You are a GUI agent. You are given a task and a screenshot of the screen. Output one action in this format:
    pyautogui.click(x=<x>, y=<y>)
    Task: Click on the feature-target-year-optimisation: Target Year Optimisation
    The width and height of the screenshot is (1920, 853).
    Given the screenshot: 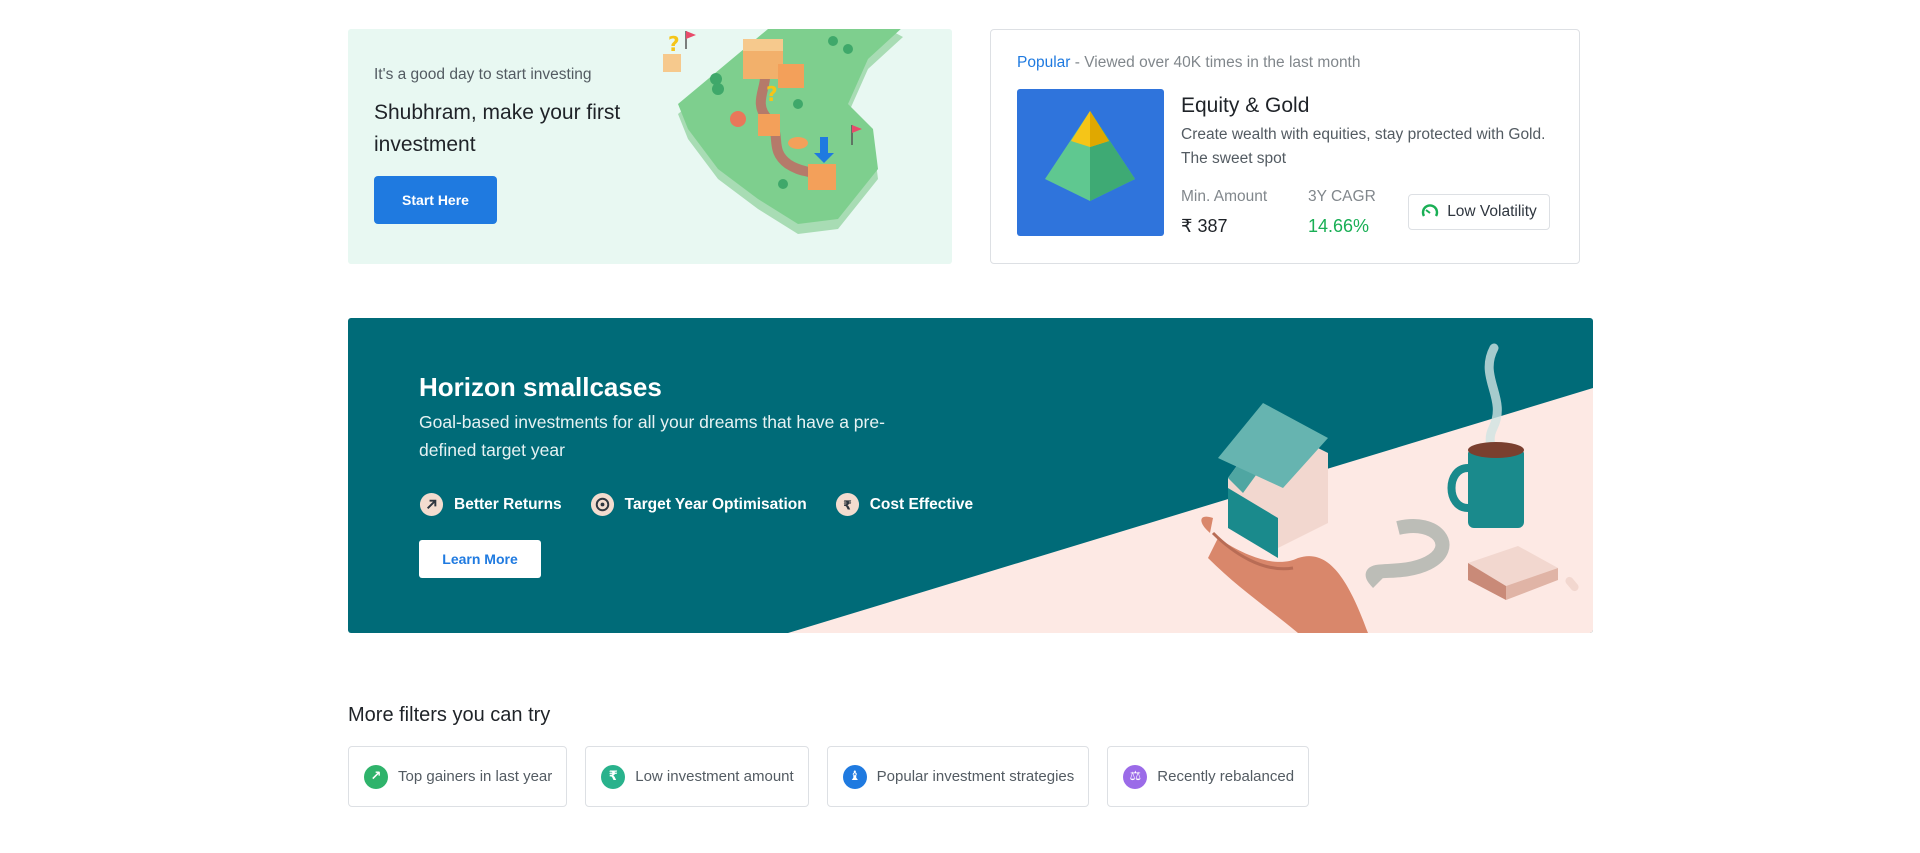 What is the action you would take?
    pyautogui.click(x=698, y=504)
    